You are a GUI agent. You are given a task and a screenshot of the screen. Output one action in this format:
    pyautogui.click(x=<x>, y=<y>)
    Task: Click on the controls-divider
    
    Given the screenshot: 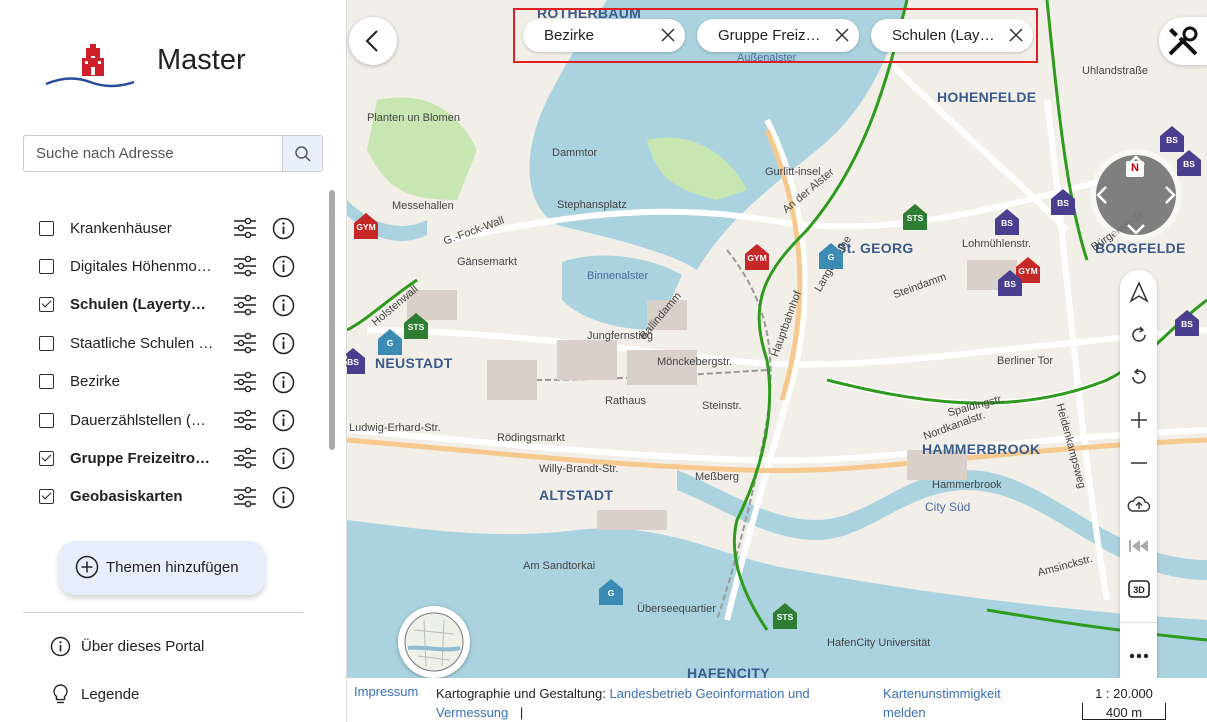 What is the action you would take?
    pyautogui.click(x=1138, y=622)
    